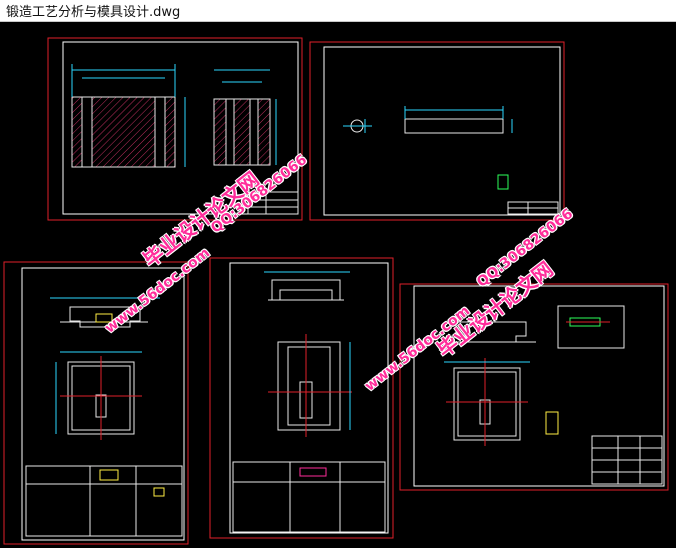  What do you see at coordinates (338, 11) in the screenshot?
I see `window-titlebar: 锻造工艺分析与模具设计.dwg` at bounding box center [338, 11].